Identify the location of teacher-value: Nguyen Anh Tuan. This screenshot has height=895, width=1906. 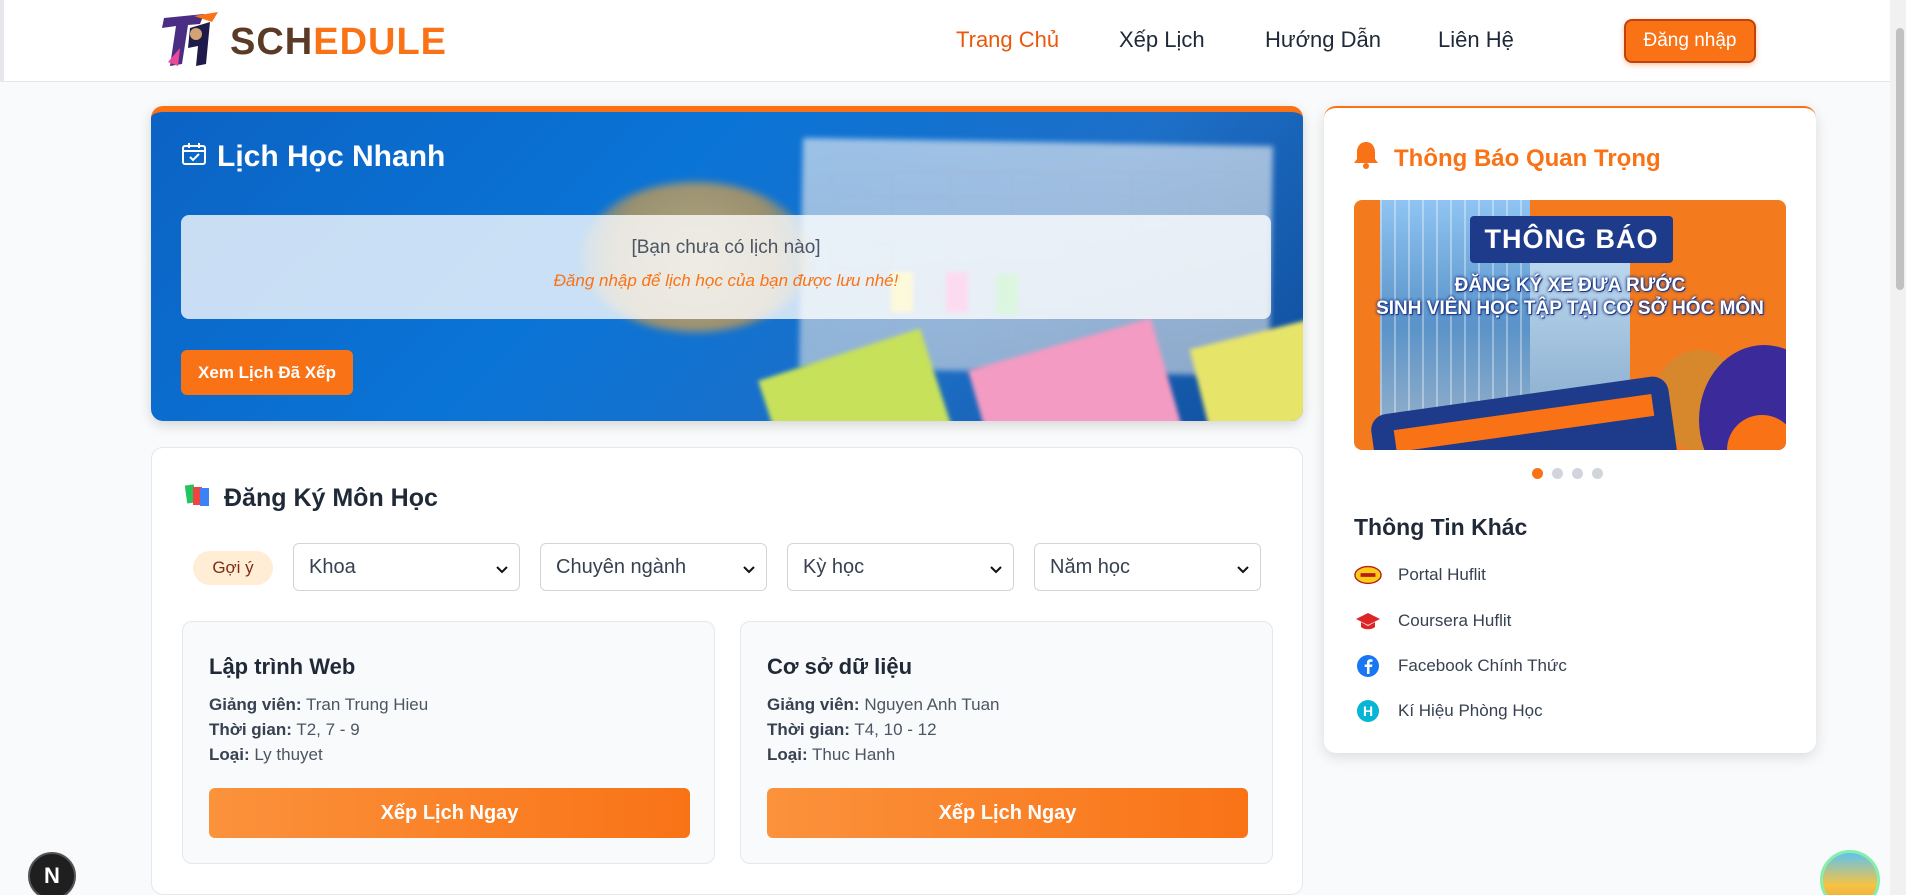
(932, 704).